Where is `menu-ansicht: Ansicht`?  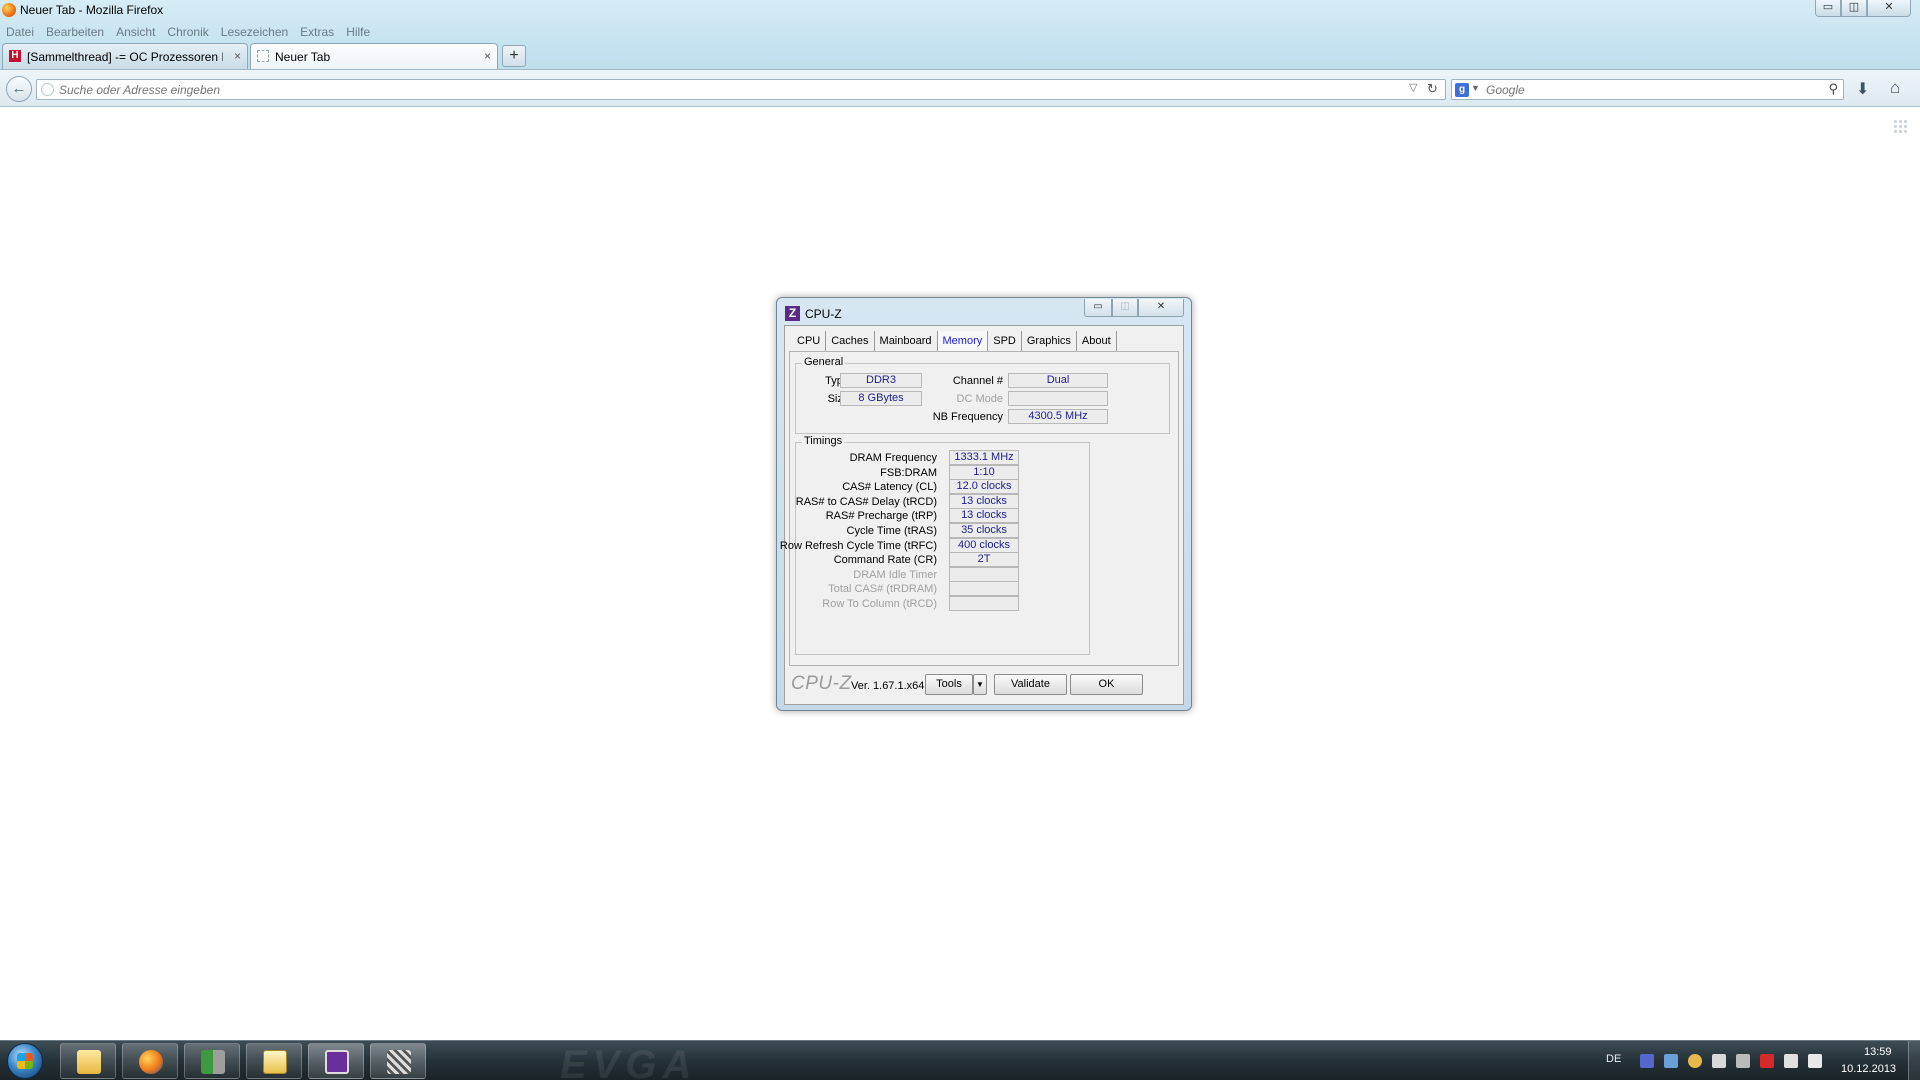 menu-ansicht: Ansicht is located at coordinates (135, 32).